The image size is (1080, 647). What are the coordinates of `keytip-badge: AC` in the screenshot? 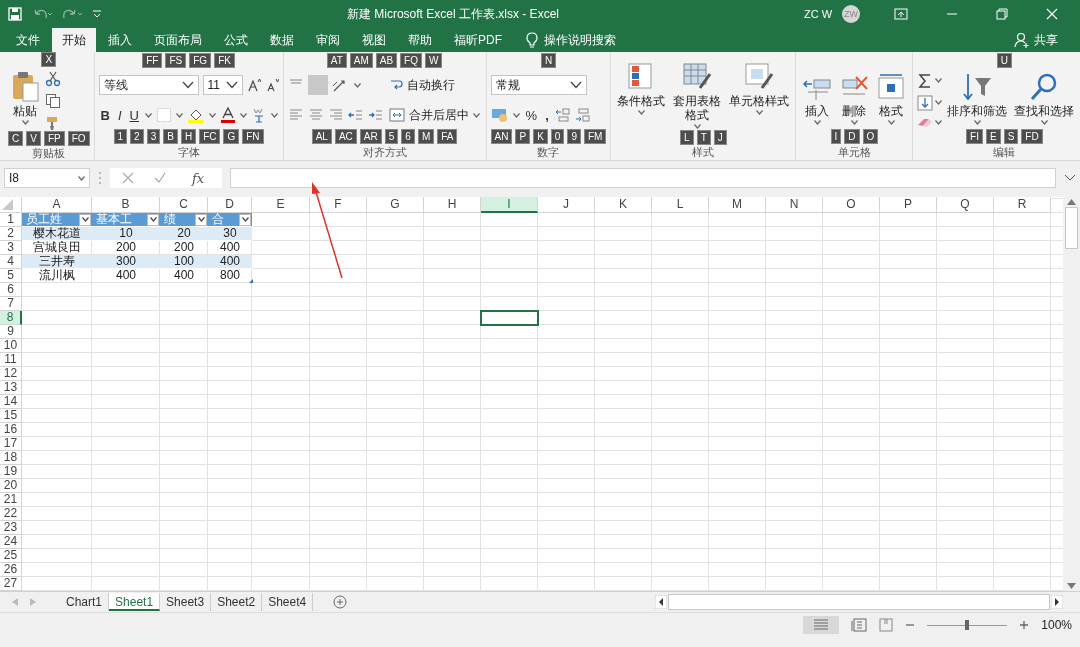 It's located at (345, 136).